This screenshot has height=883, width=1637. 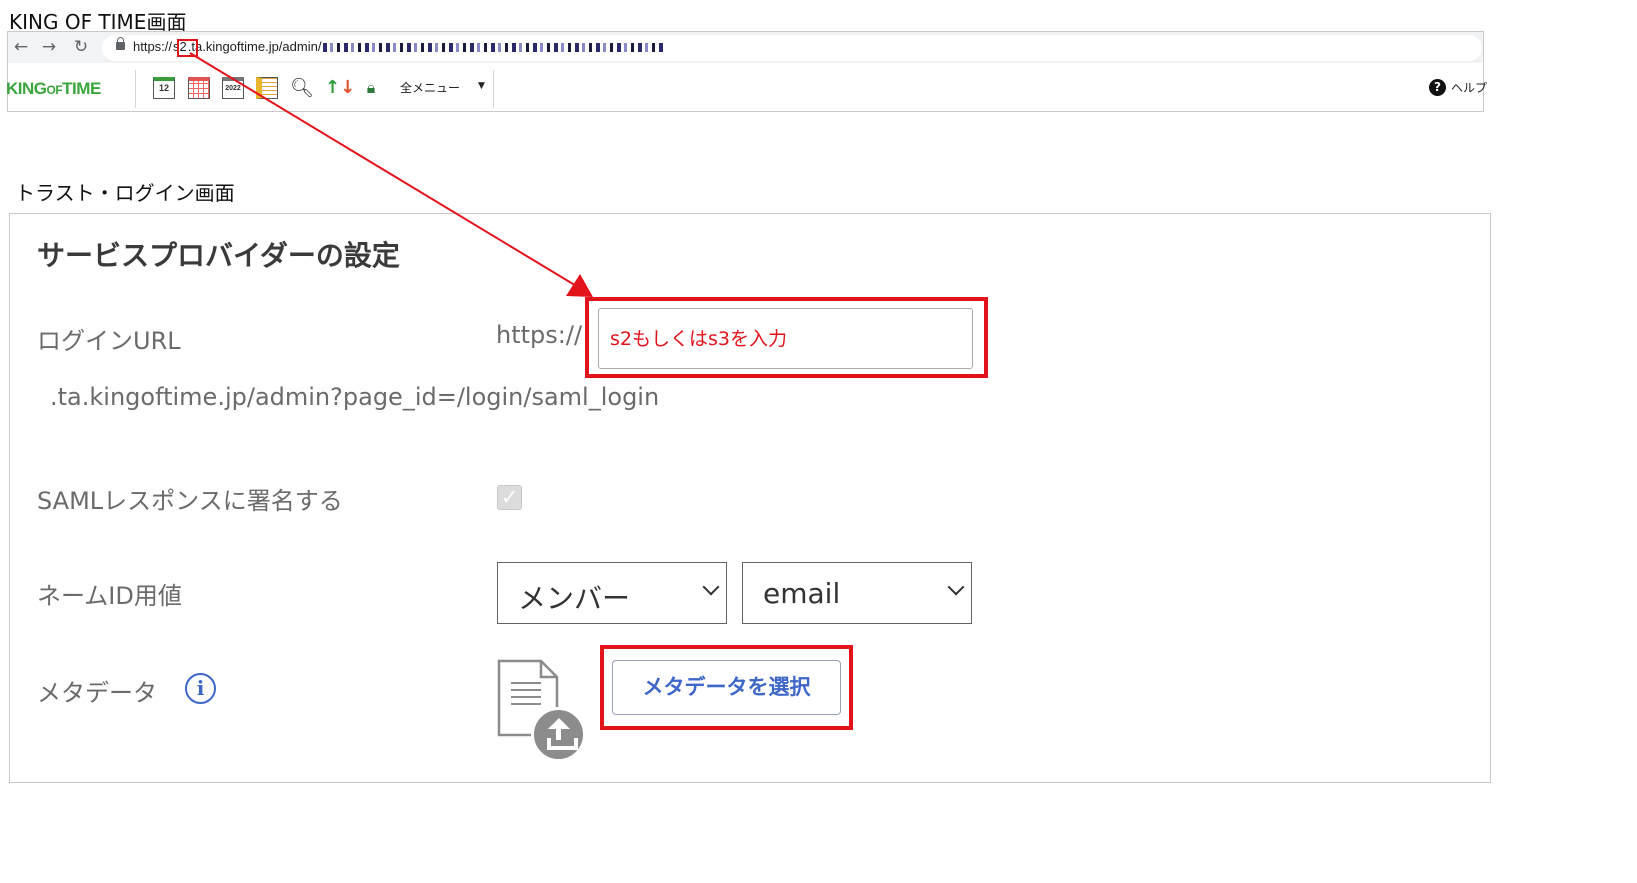 I want to click on help-link: ヘルプ, so click(x=1469, y=87).